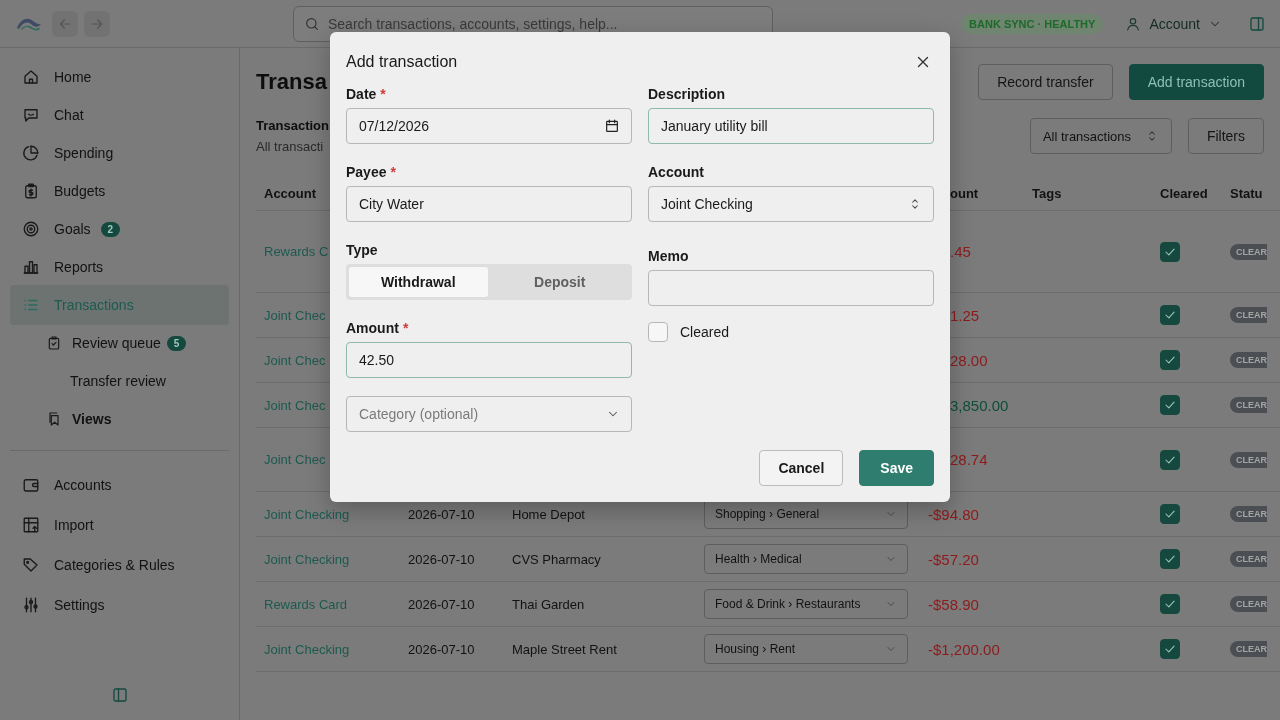  Describe the element at coordinates (489, 126) in the screenshot. I see `date-field: 07/12/2026` at that location.